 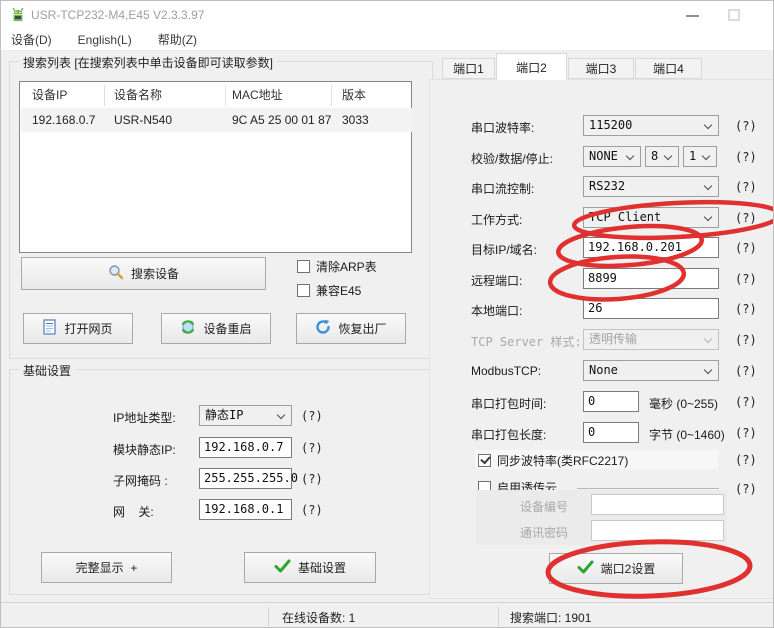 I want to click on e45-compat-label: 兼容E45, so click(x=339, y=291).